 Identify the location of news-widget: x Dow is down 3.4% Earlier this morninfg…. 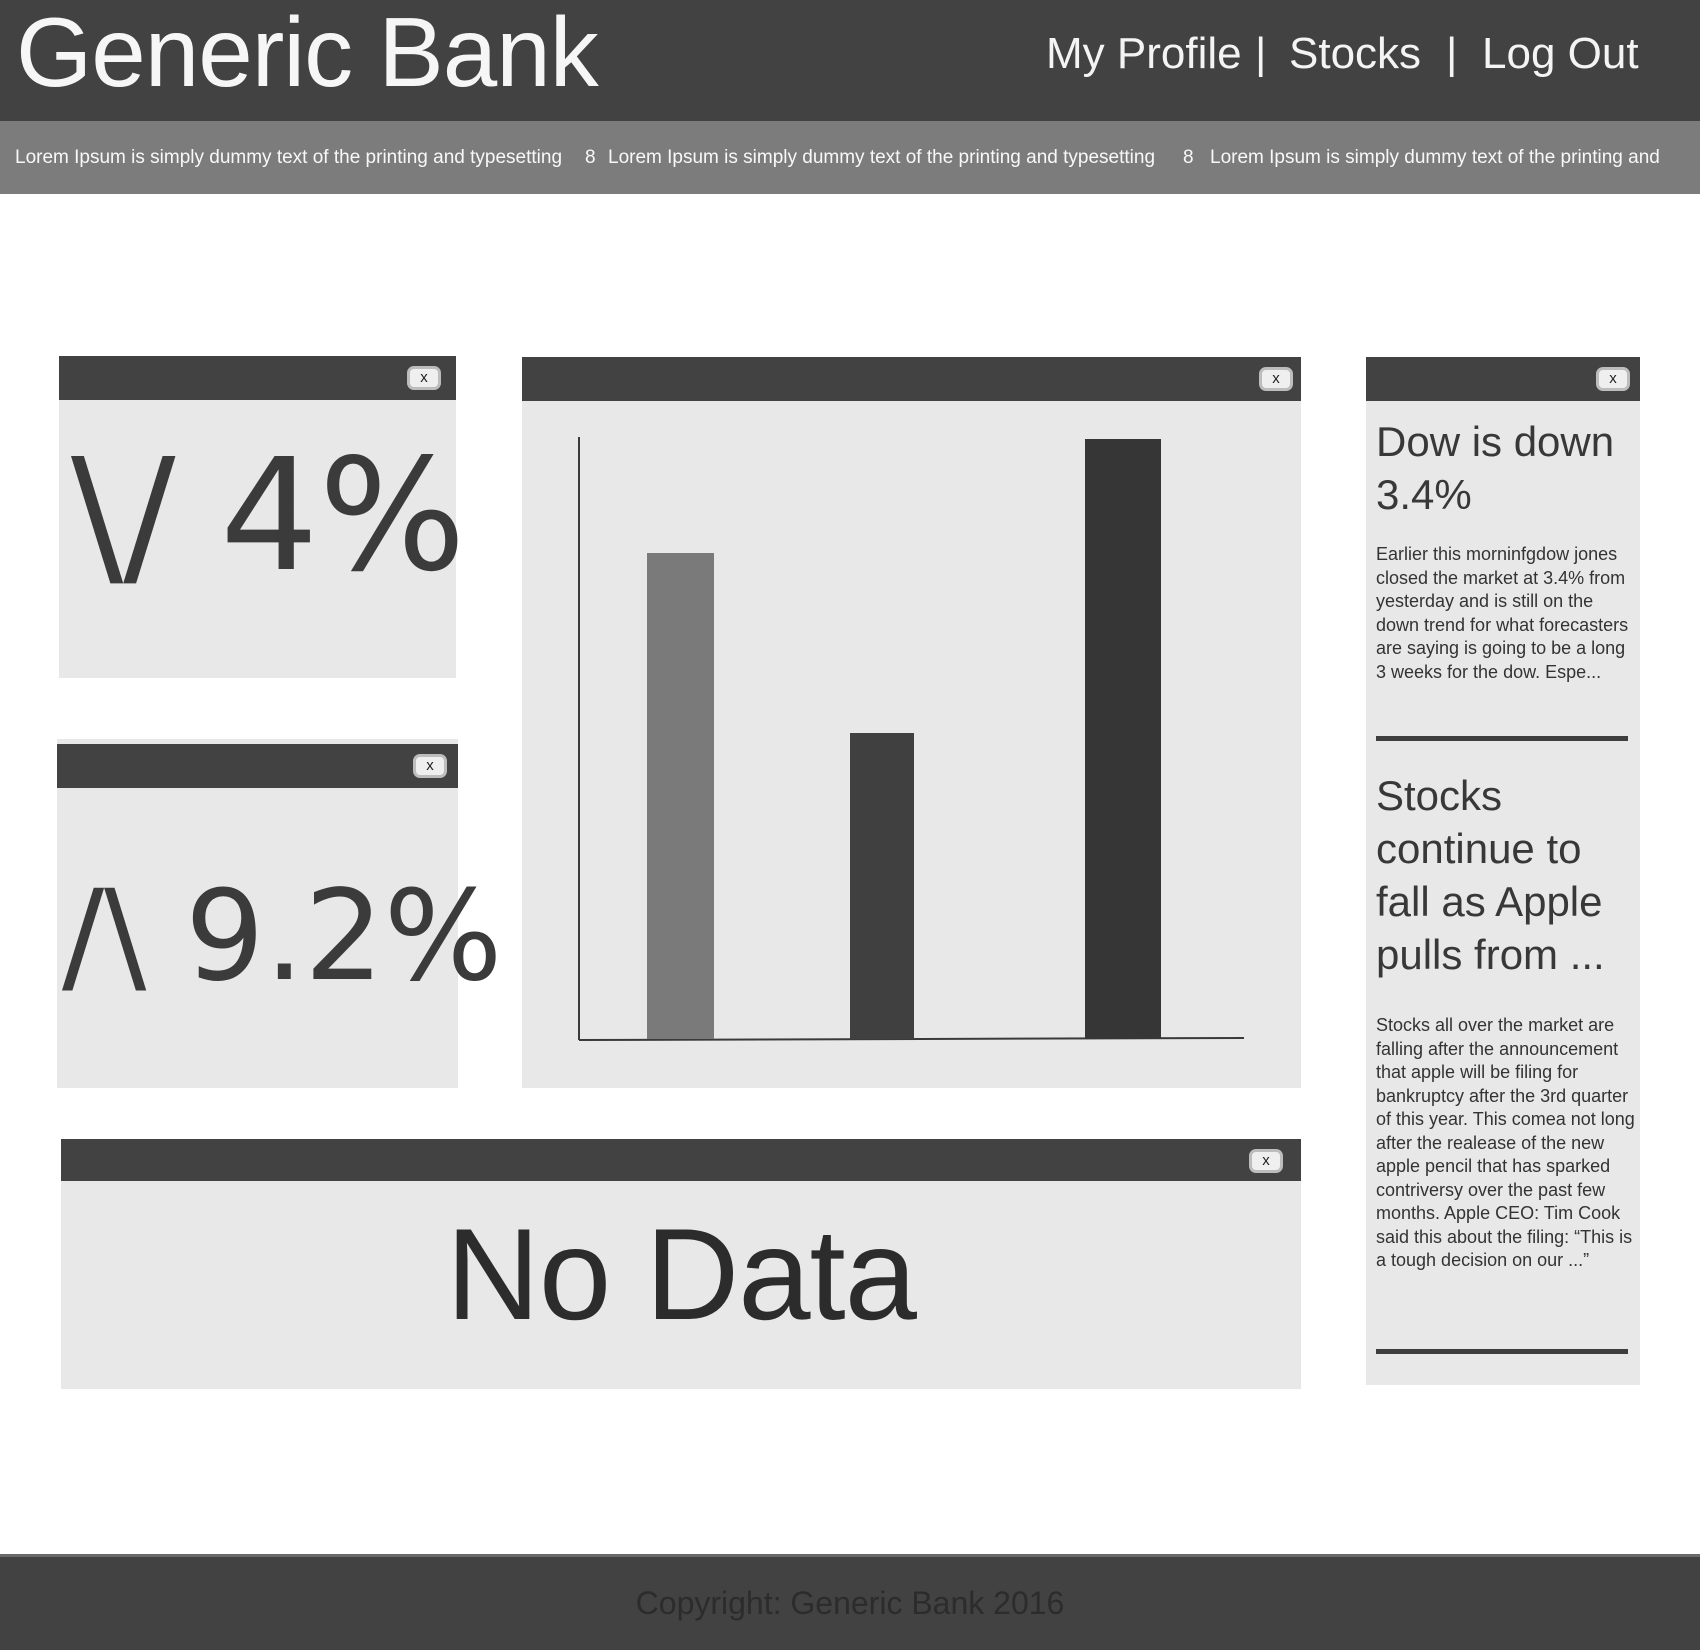
(1503, 871).